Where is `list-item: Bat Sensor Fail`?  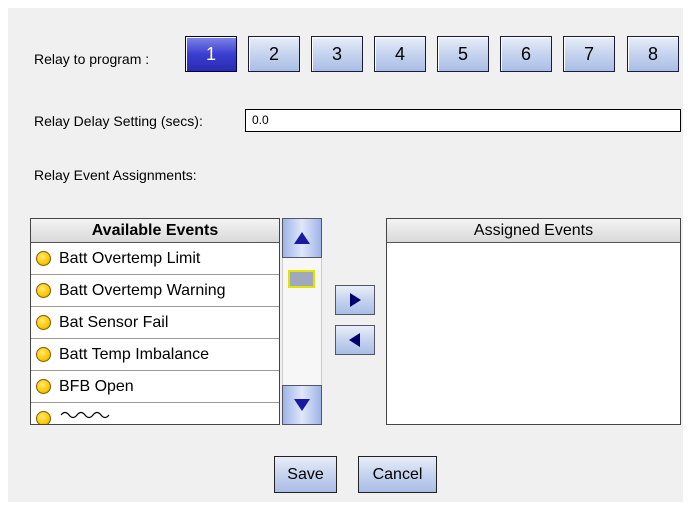
list-item: Bat Sensor Fail is located at coordinates (155, 323).